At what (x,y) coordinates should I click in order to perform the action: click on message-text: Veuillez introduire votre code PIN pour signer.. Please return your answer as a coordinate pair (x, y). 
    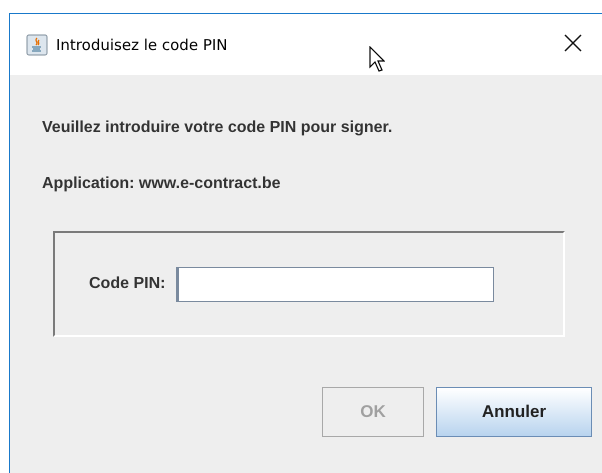
    Looking at the image, I should click on (218, 128).